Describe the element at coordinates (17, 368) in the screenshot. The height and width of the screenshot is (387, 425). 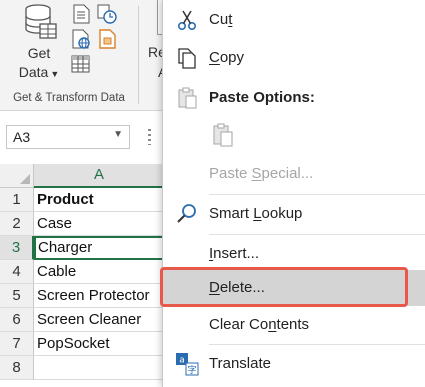
I see `row-header: 8` at that location.